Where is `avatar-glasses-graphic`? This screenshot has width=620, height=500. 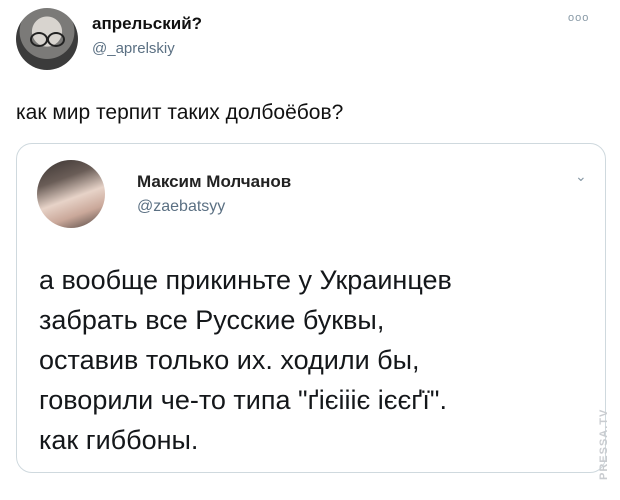 avatar-glasses-graphic is located at coordinates (47, 39).